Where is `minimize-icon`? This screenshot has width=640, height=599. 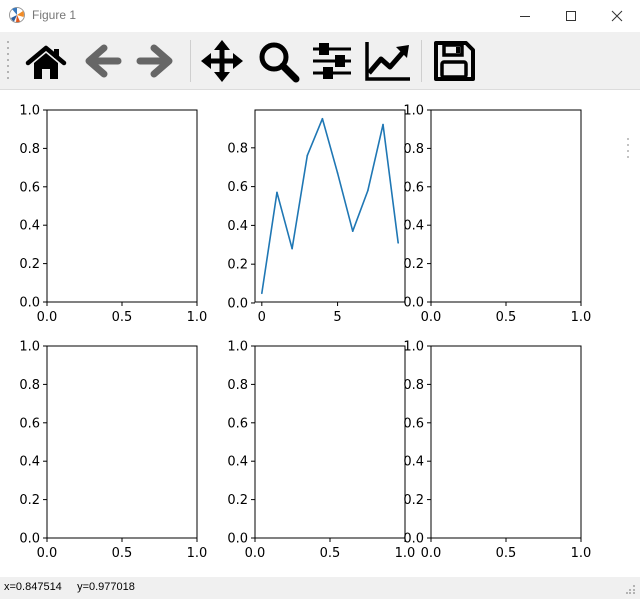
minimize-icon is located at coordinates (525, 16).